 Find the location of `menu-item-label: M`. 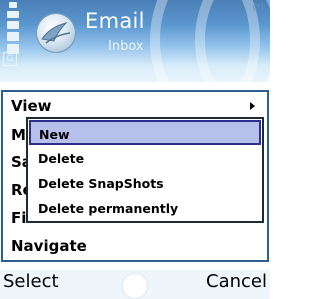

menu-item-label: M is located at coordinates (18, 135).